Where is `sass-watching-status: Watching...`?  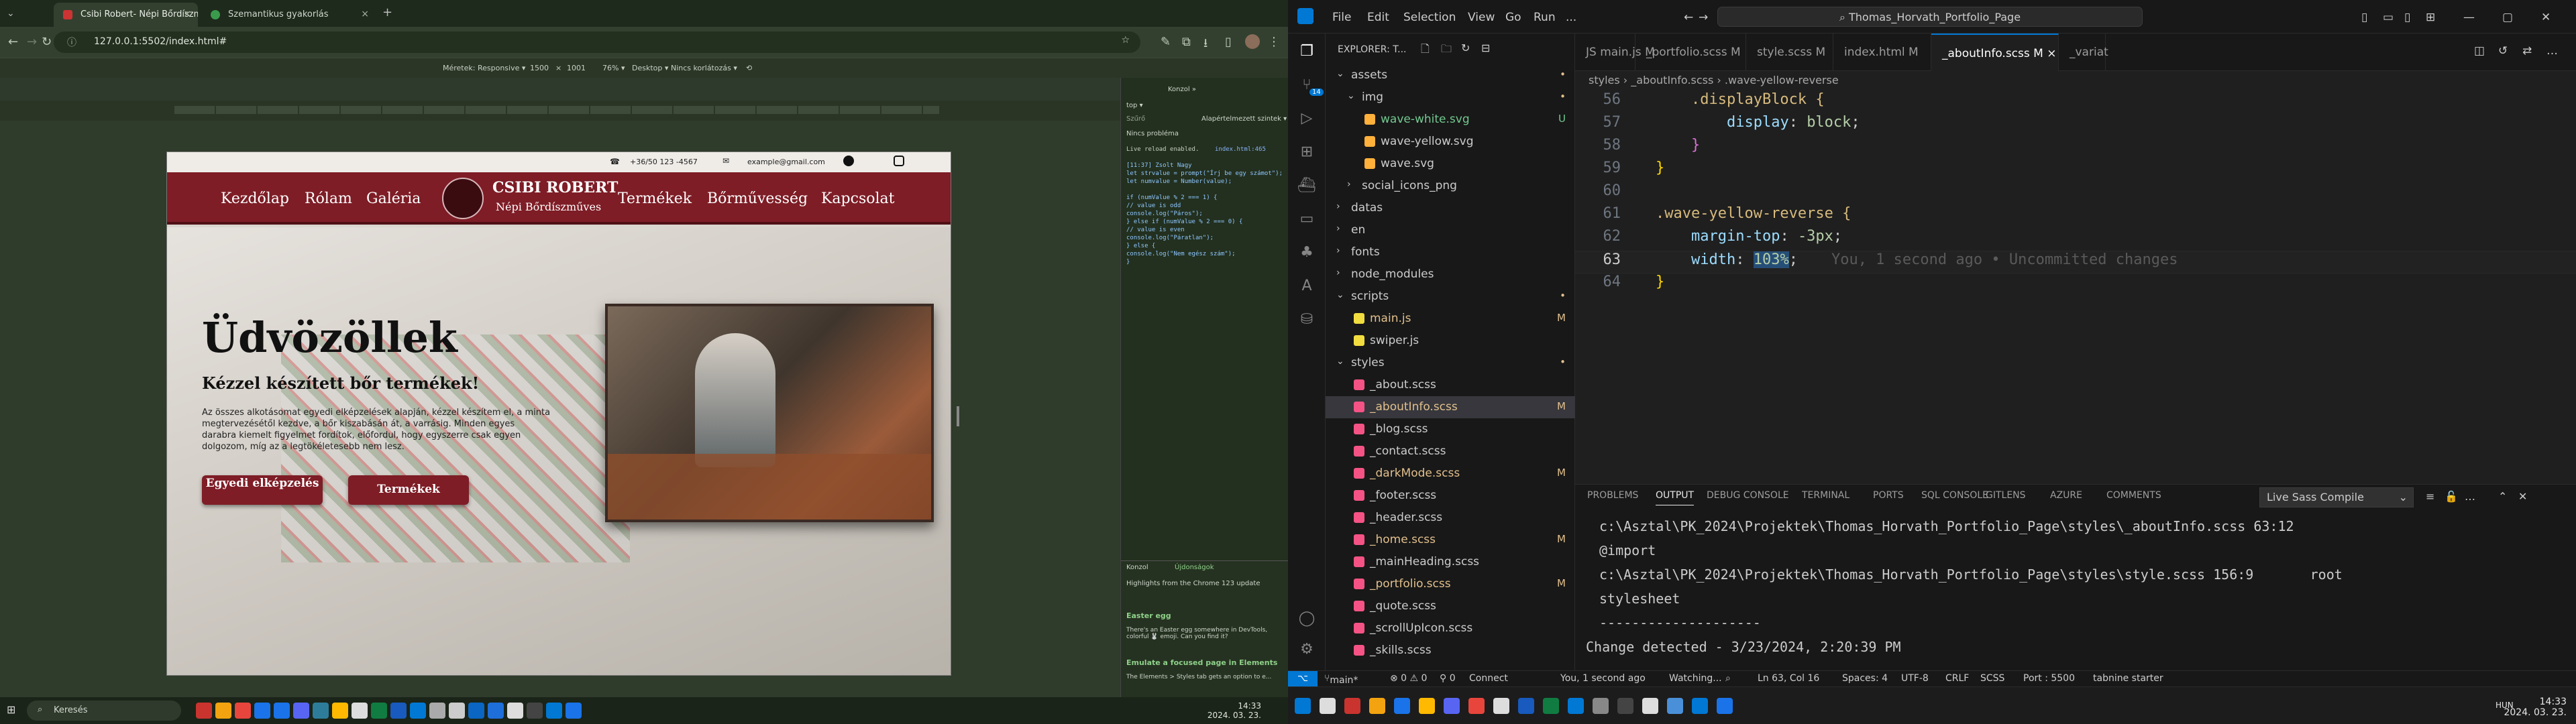
sass-watching-status: Watching... is located at coordinates (1695, 678).